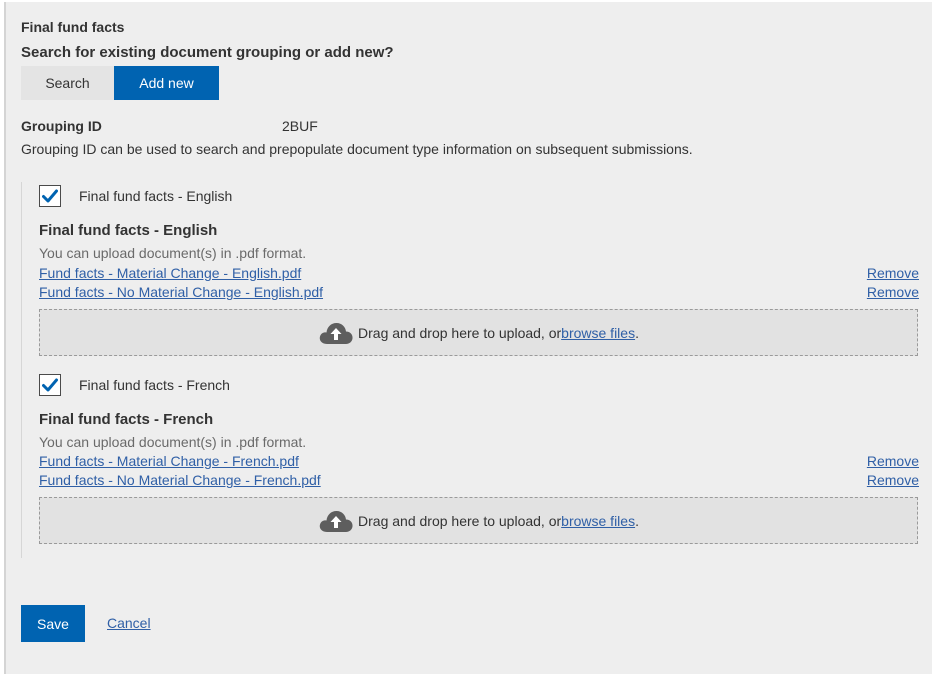 The image size is (936, 680). Describe the element at coordinates (300, 126) in the screenshot. I see `grouping-id-value: 2BUF` at that location.